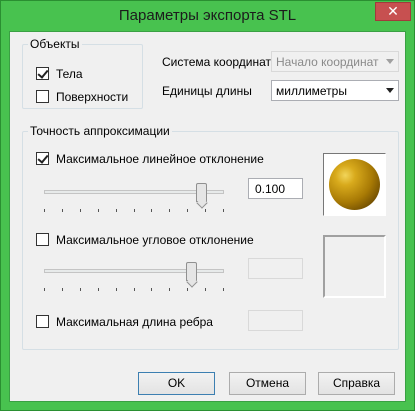  I want to click on coordinate-system-select: Начало координат, so click(335, 61).